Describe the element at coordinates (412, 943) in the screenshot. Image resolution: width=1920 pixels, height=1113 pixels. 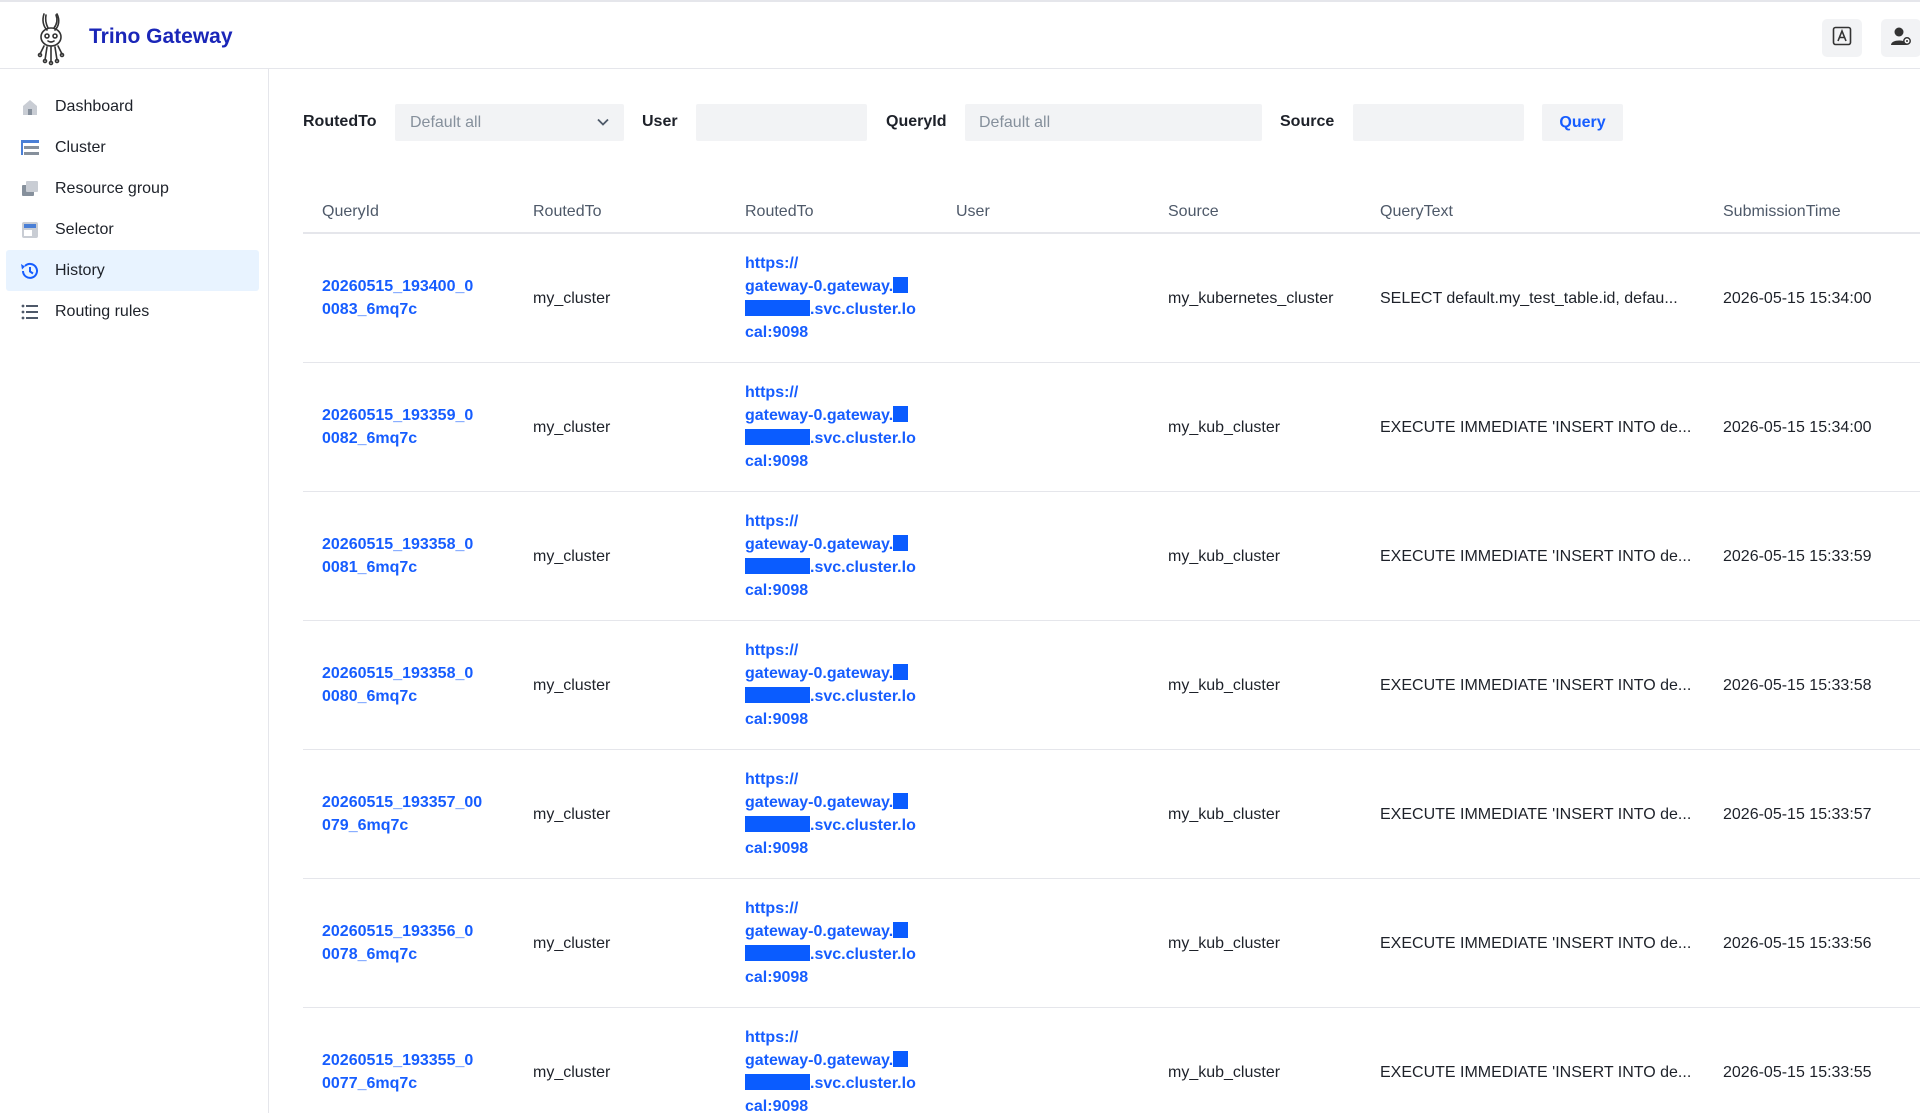
I see `query-id-link: 20260515_193356_0 0078_6mq7c` at that location.